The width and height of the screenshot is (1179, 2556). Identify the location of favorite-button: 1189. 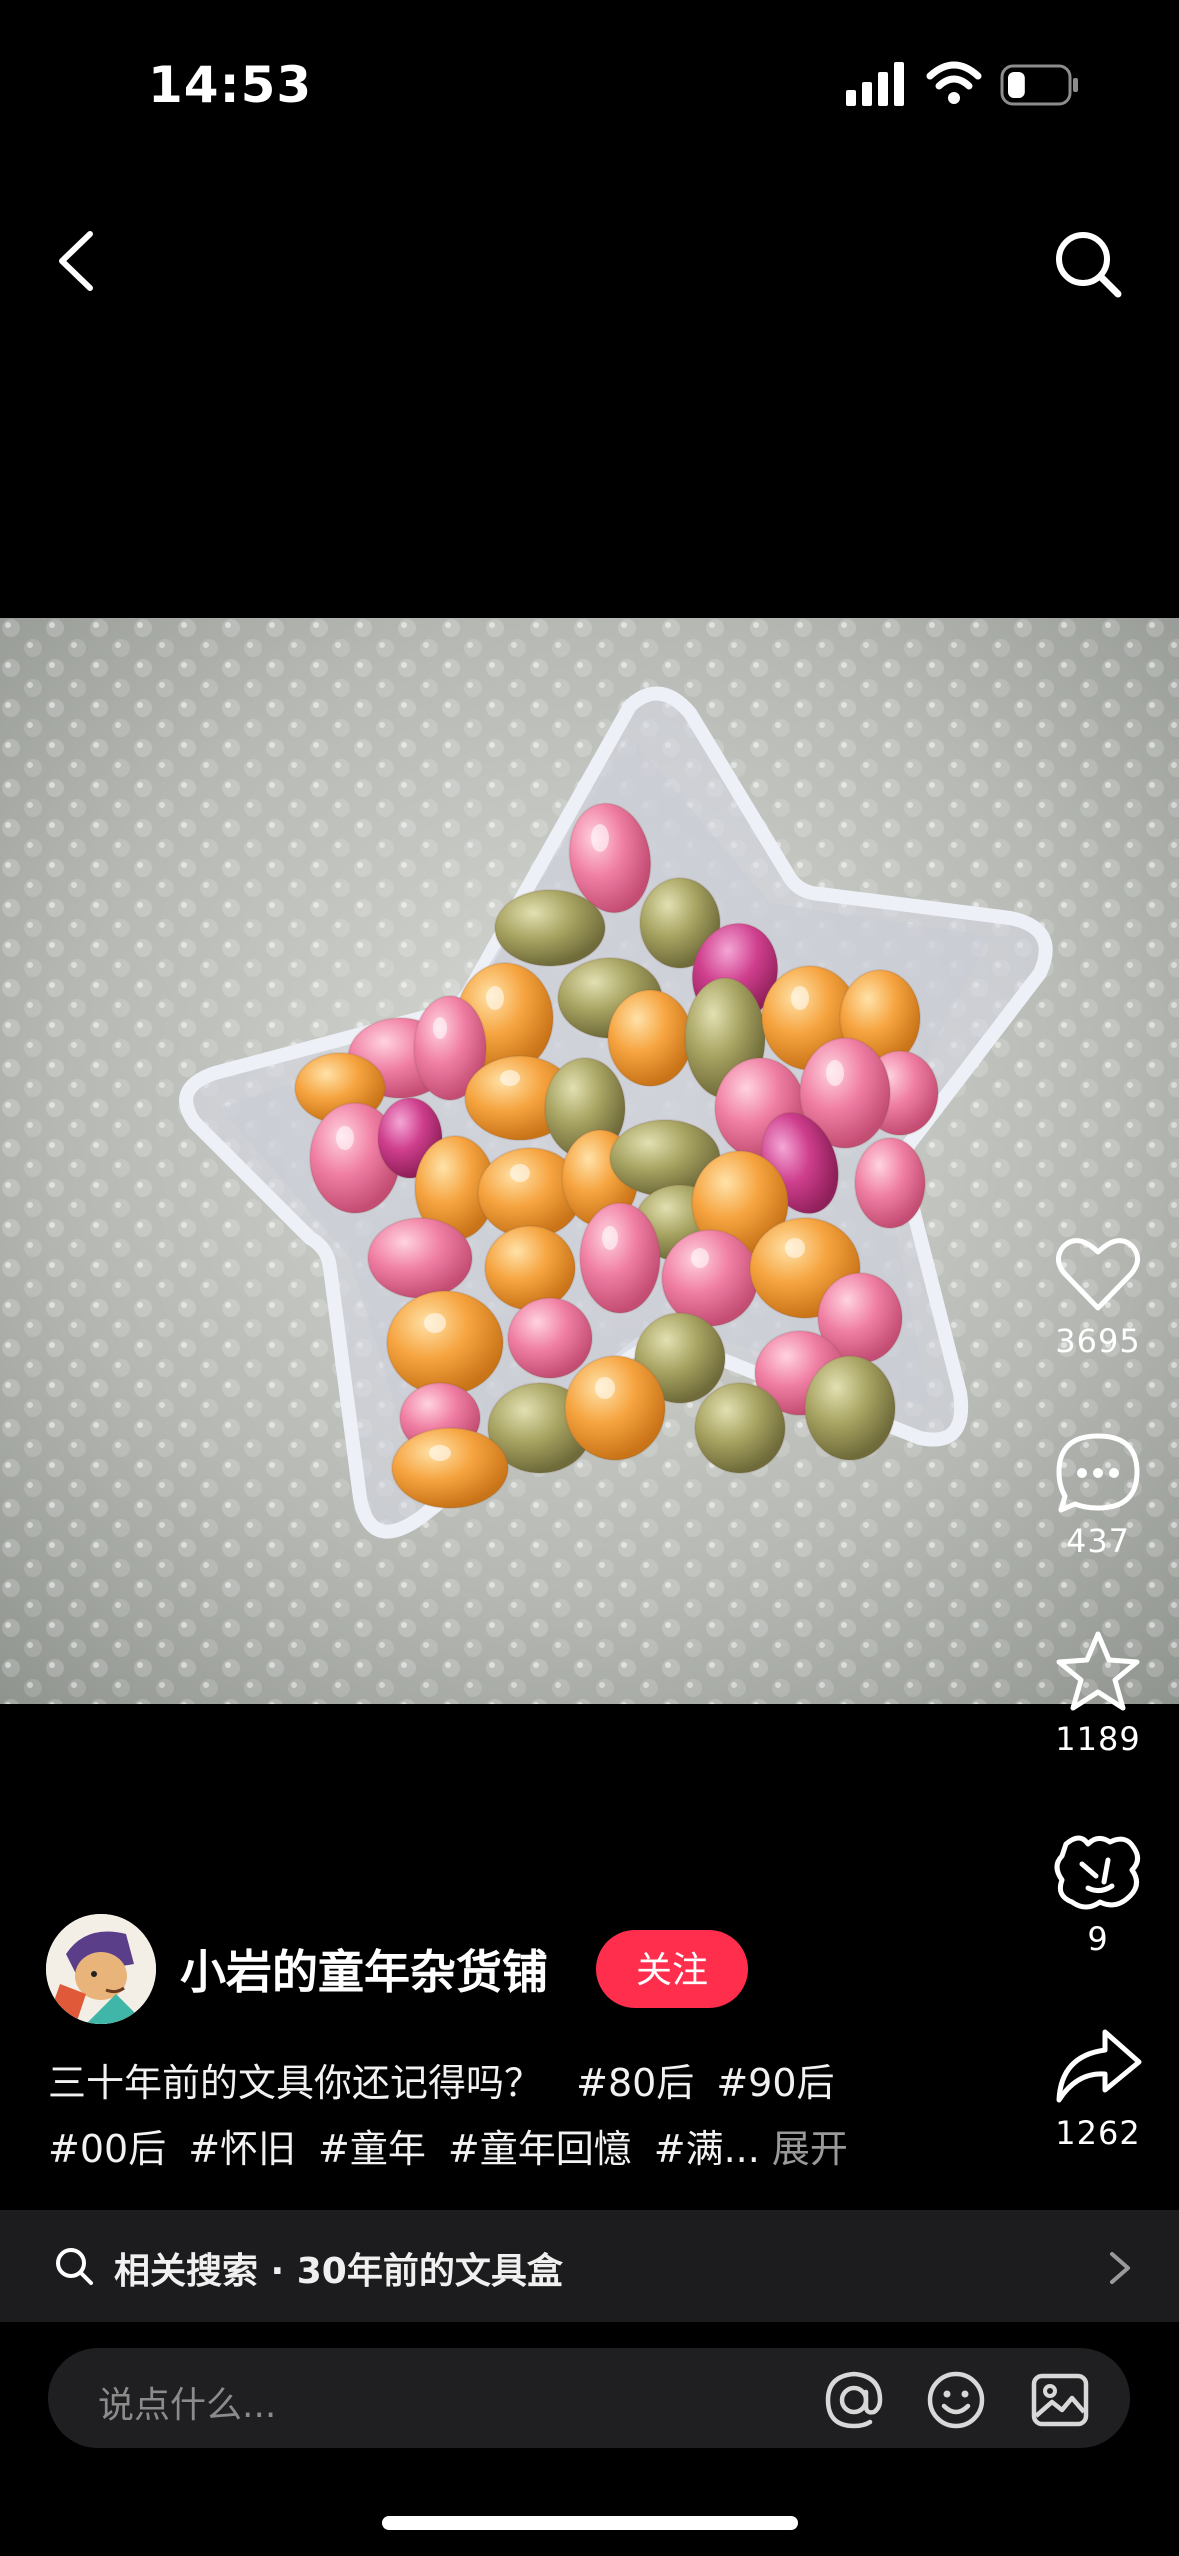
(1098, 1694).